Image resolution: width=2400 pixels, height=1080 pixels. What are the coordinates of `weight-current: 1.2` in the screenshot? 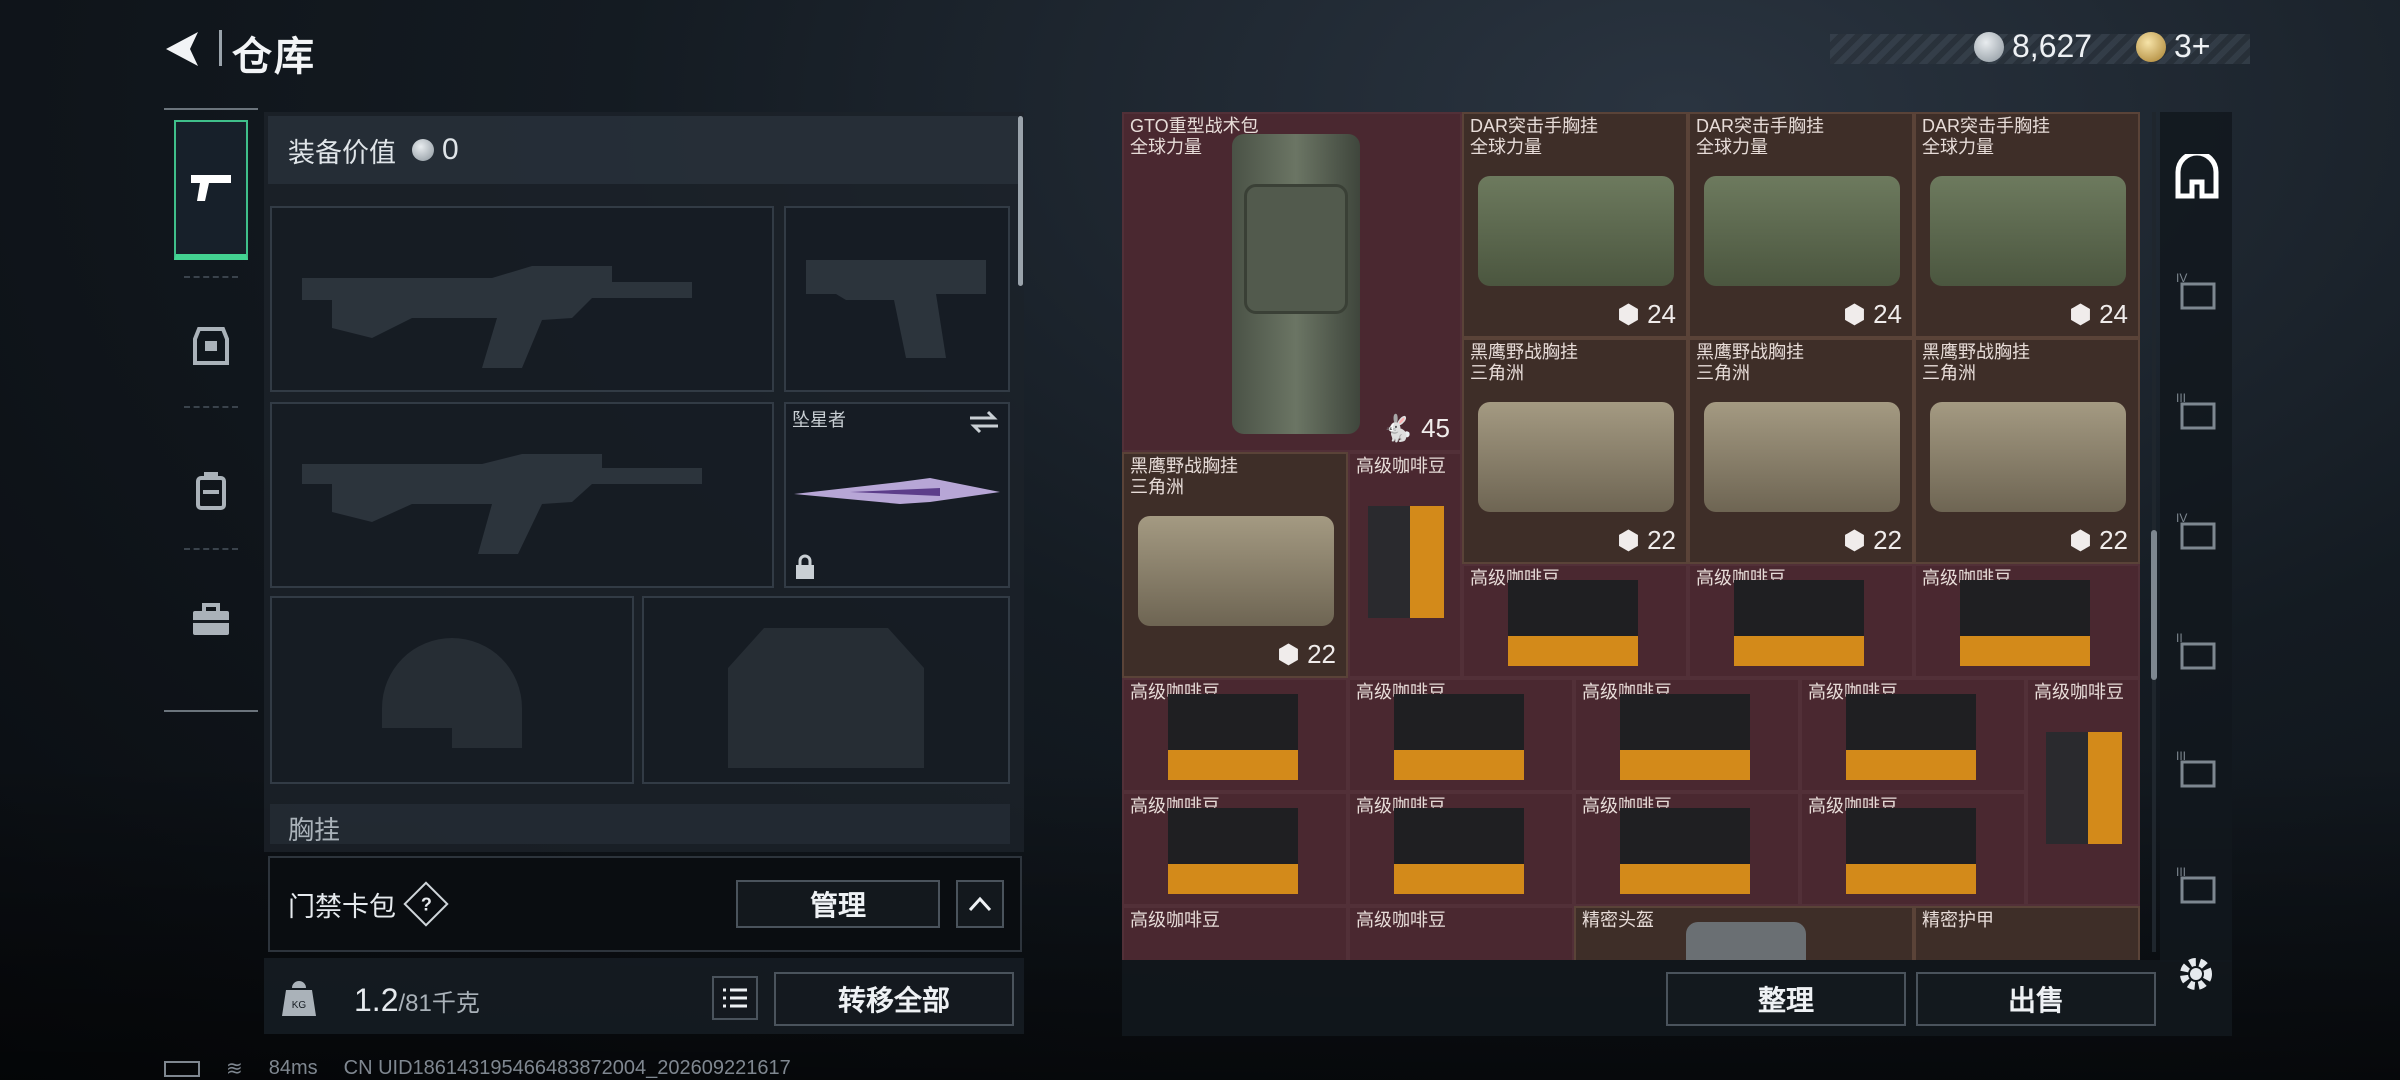 It's located at (376, 1000).